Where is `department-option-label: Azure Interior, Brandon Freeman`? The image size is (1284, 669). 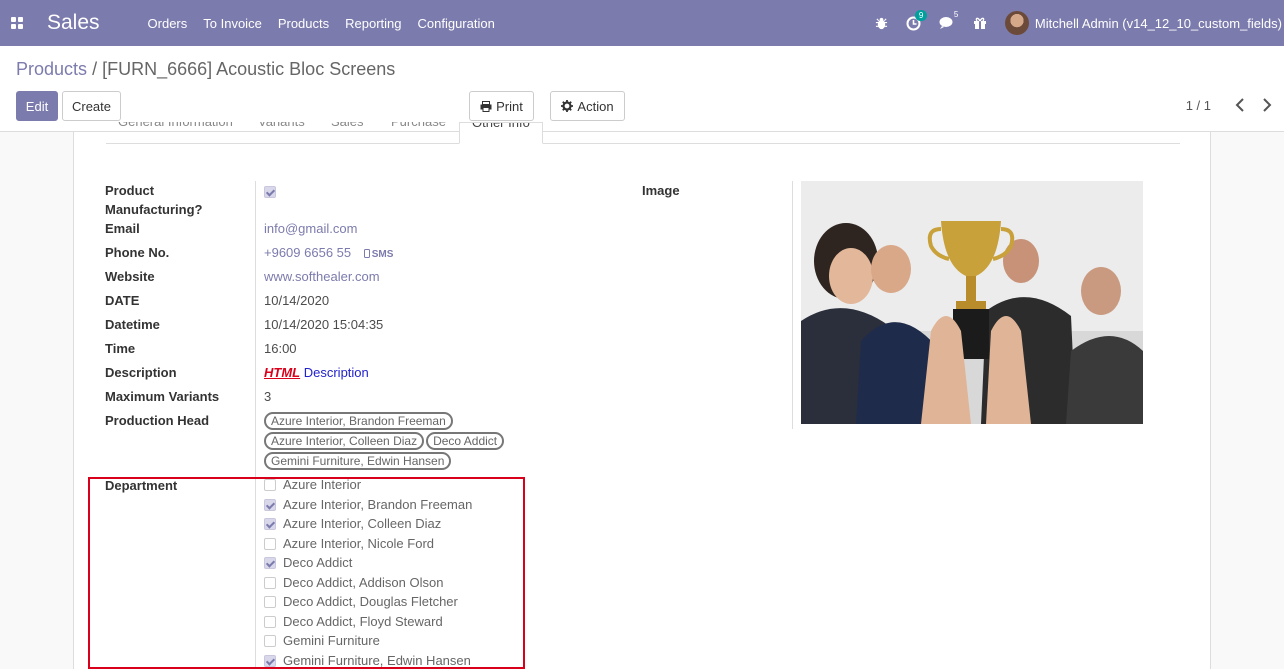 department-option-label: Azure Interior, Brandon Freeman is located at coordinates (378, 504).